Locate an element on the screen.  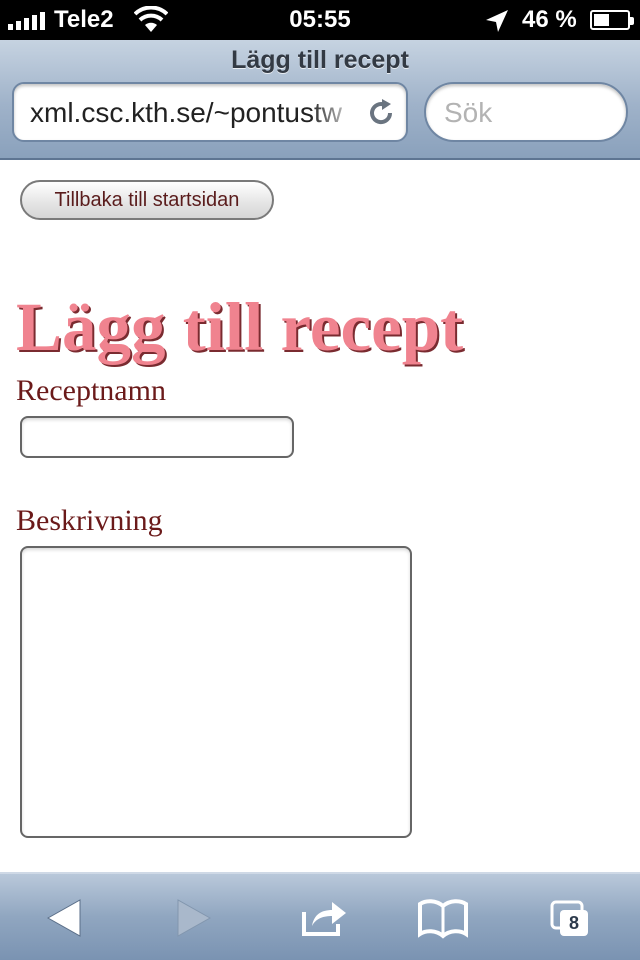
reload-icon is located at coordinates (381, 113).